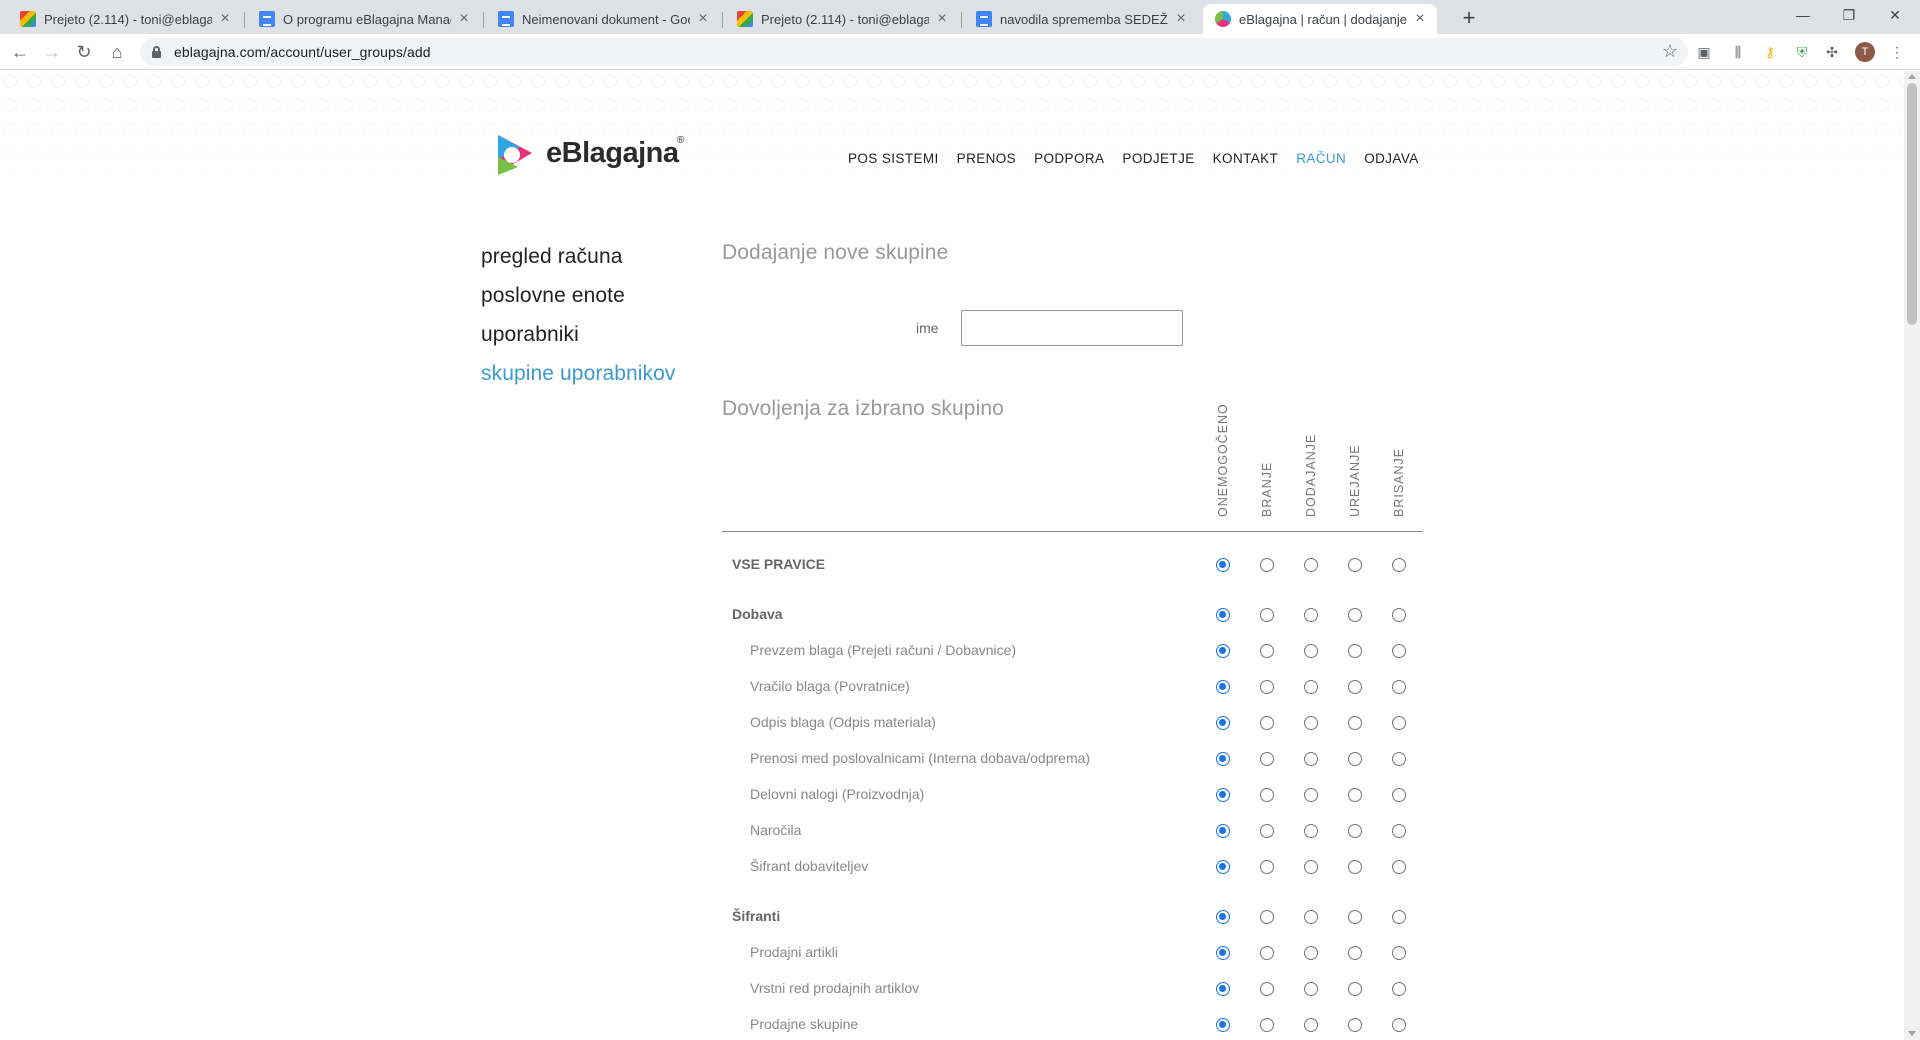 Image resolution: width=1920 pixels, height=1040 pixels. What do you see at coordinates (1912, 204) in the screenshot?
I see `scroll-thumb` at bounding box center [1912, 204].